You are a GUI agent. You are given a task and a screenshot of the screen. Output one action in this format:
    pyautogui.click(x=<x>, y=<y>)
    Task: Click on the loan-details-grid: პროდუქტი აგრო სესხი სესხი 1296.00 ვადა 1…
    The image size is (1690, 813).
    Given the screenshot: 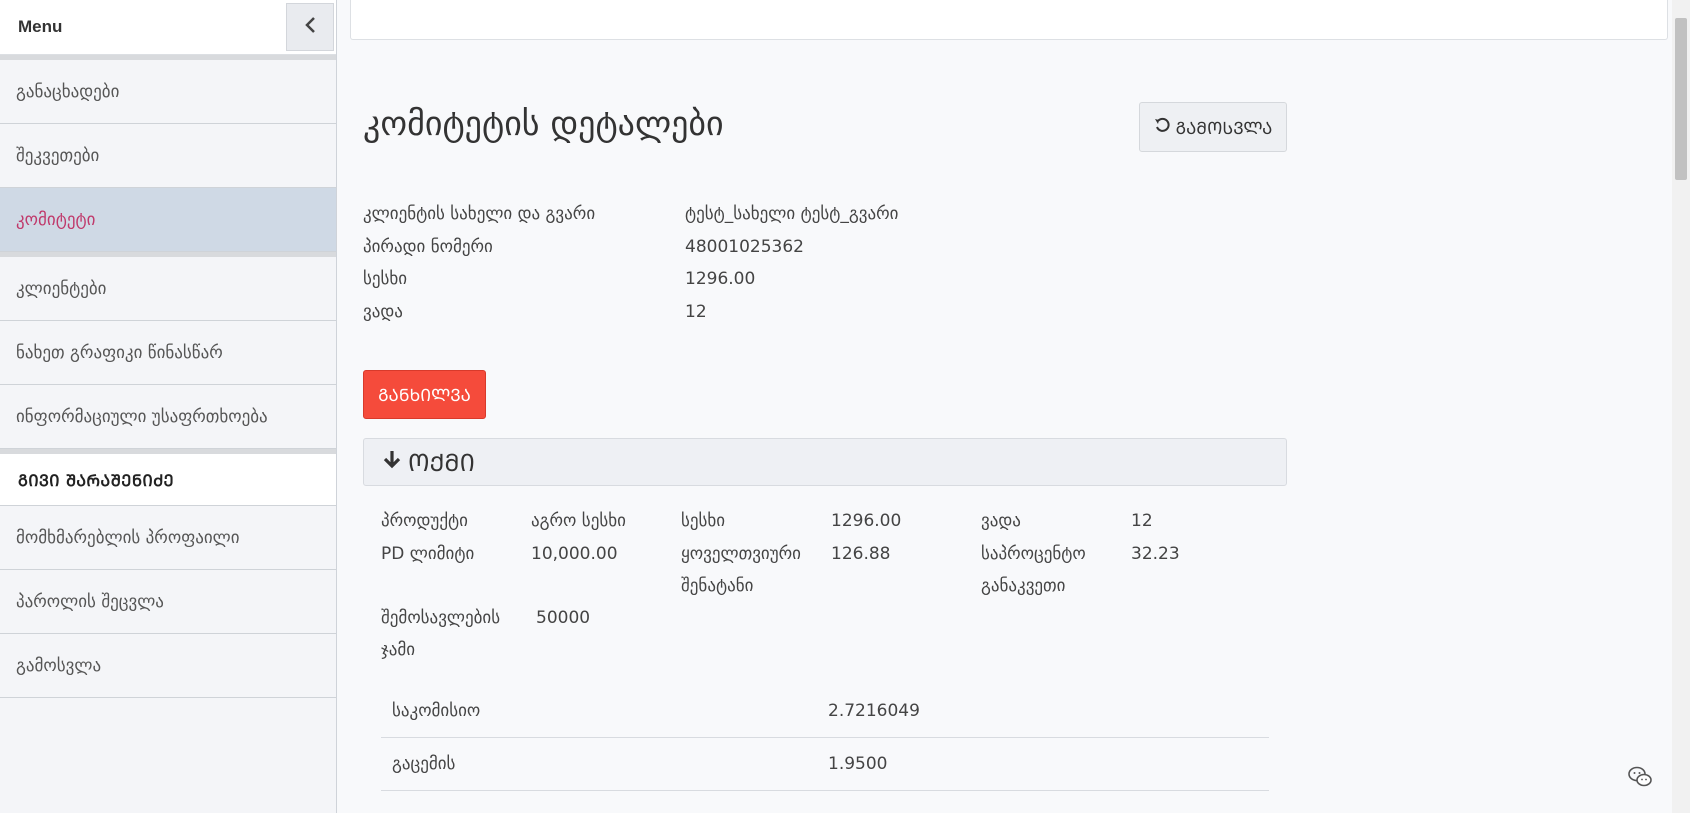 What is the action you would take?
    pyautogui.click(x=831, y=585)
    